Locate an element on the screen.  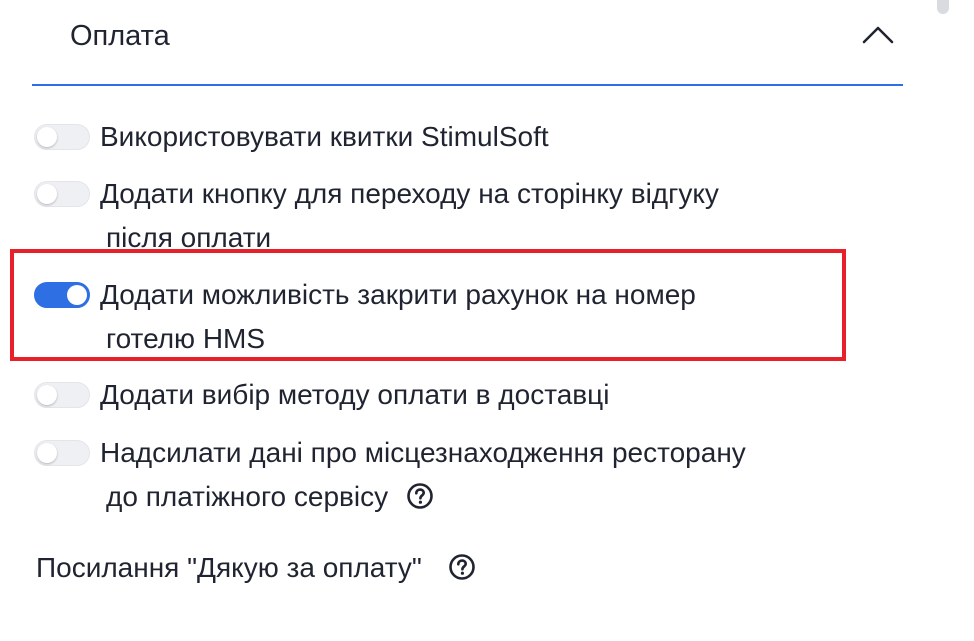
toggle-label: Додати вибір методу оплати в доставці is located at coordinates (490, 395).